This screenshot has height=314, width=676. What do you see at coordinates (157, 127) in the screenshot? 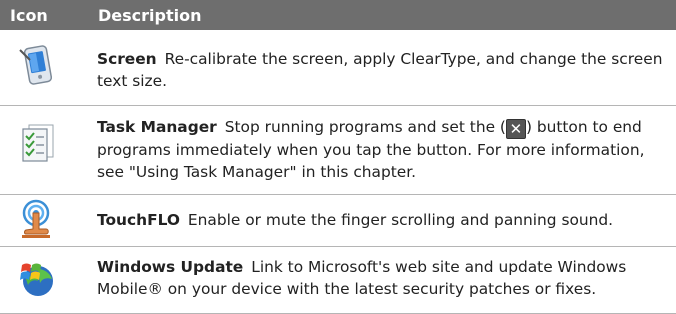
I see `row-title: Task Manager` at bounding box center [157, 127].